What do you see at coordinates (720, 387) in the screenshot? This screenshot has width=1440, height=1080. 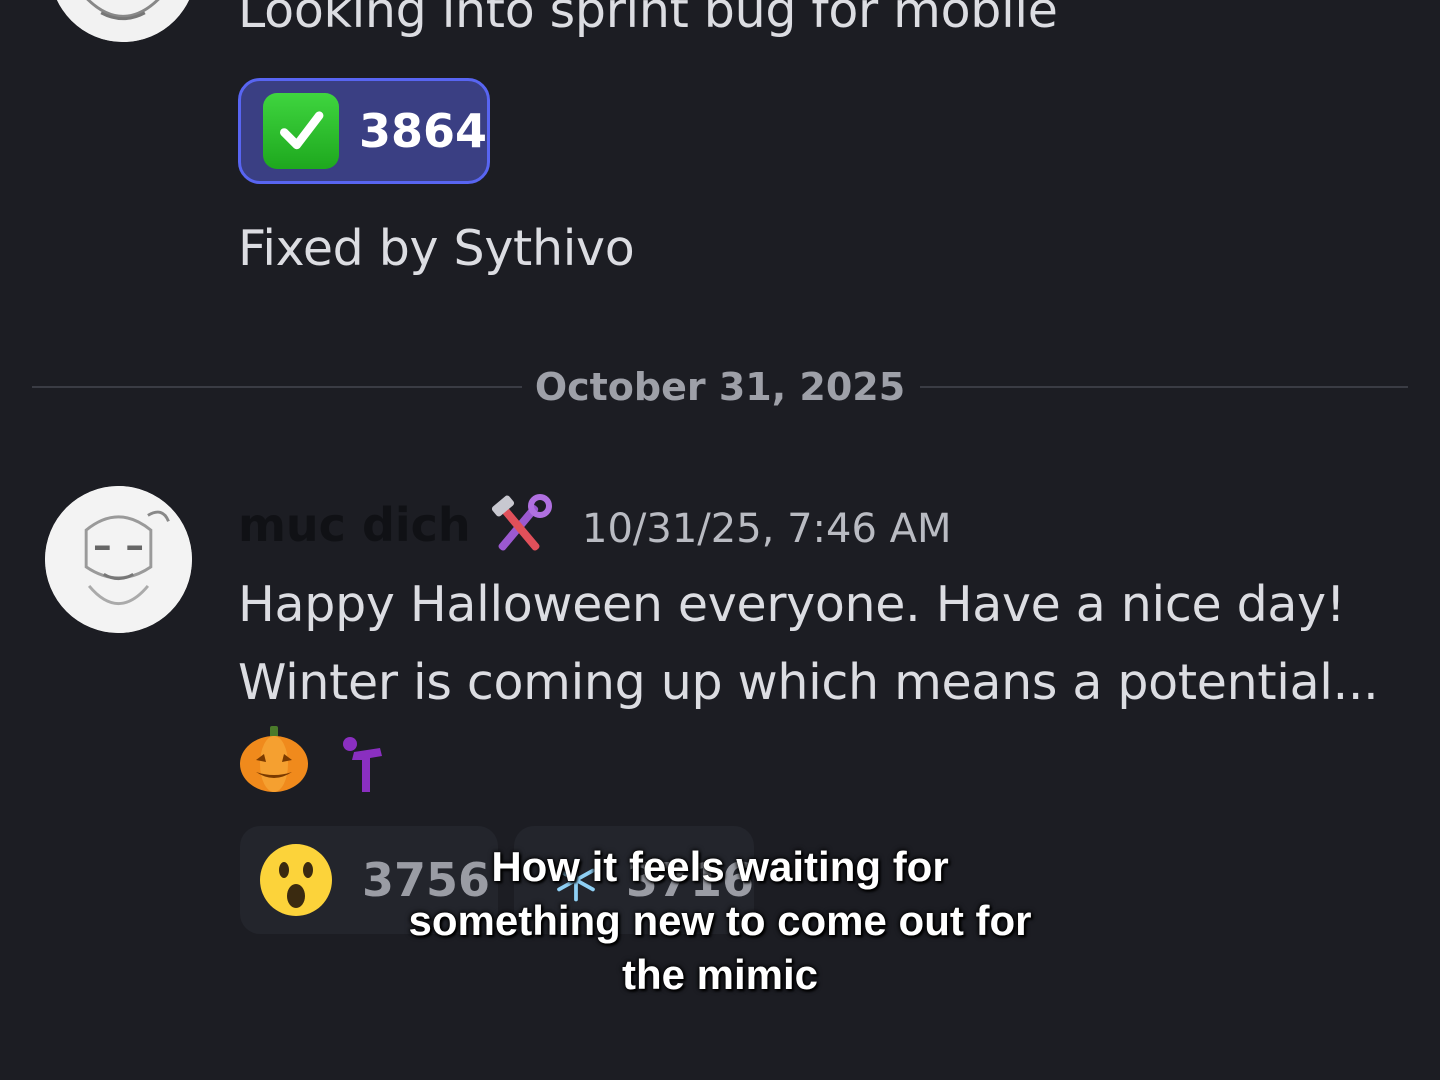 I see `date-divider: October 31, 2025` at bounding box center [720, 387].